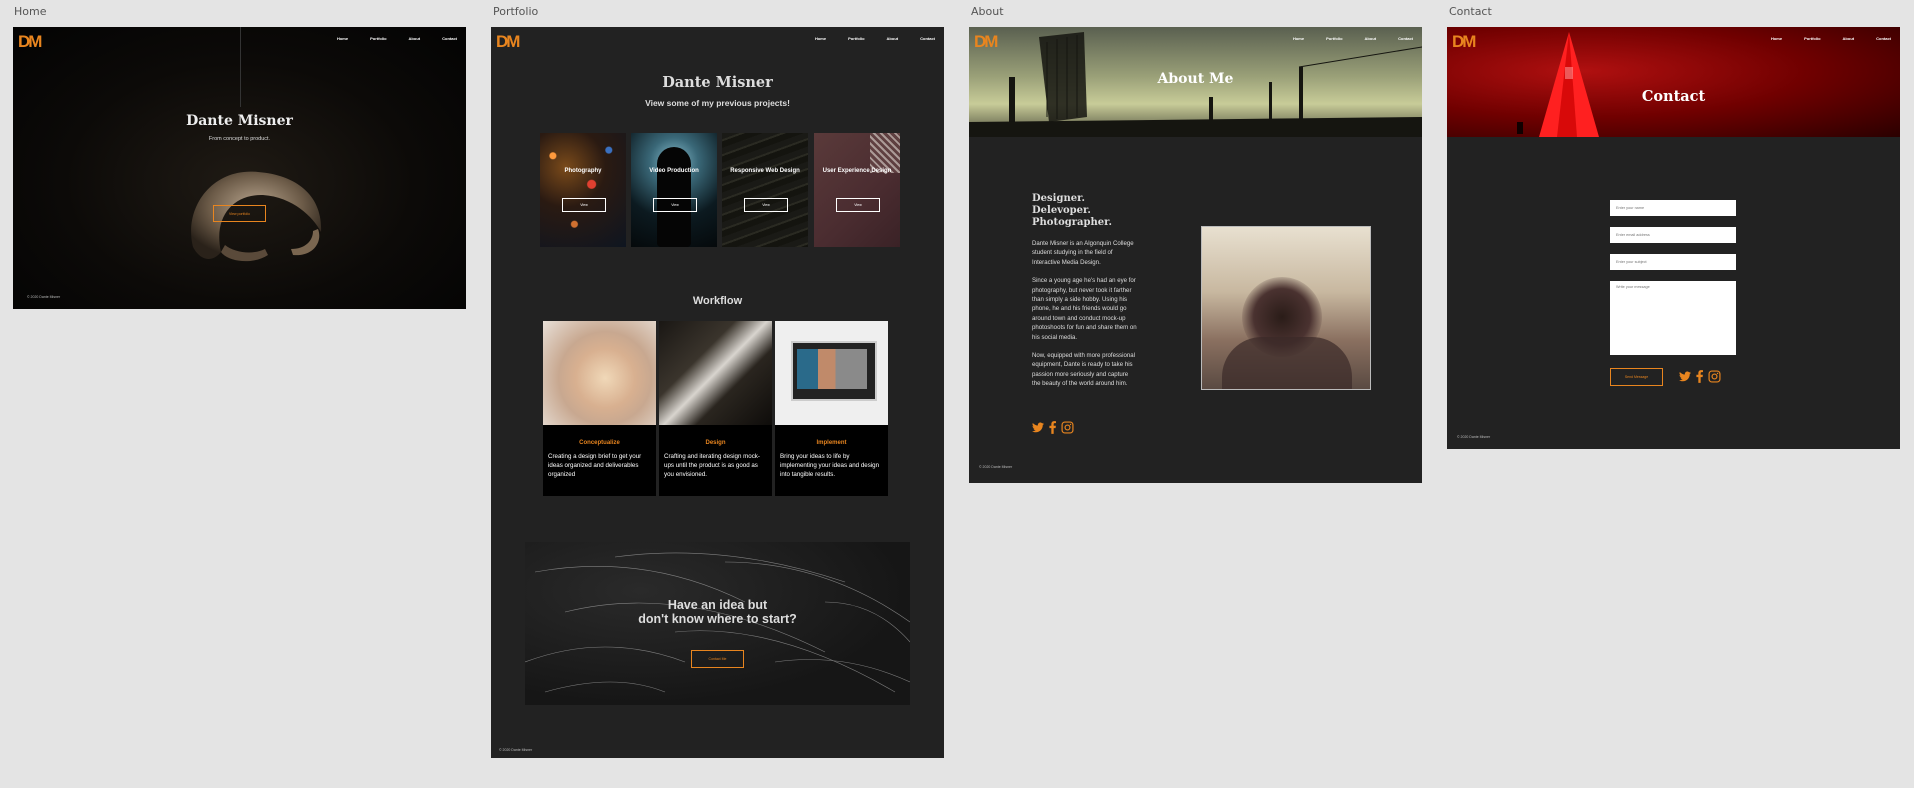 This screenshot has height=788, width=1914. I want to click on artboard-label-contact: Contact, so click(1470, 11).